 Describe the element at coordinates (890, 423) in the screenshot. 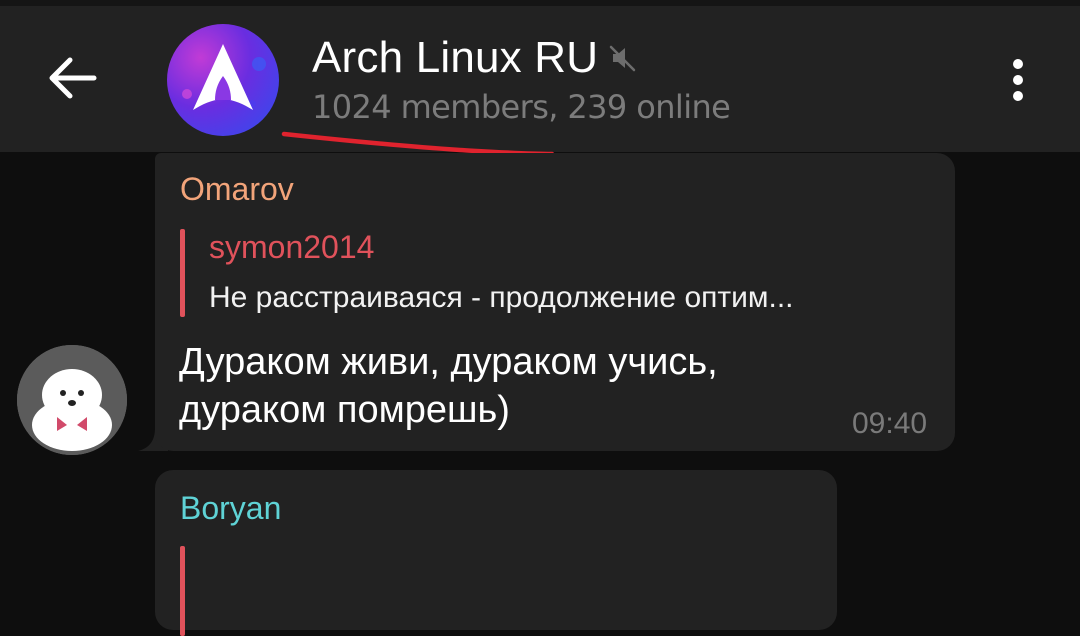

I see `message-time: 09:40` at that location.